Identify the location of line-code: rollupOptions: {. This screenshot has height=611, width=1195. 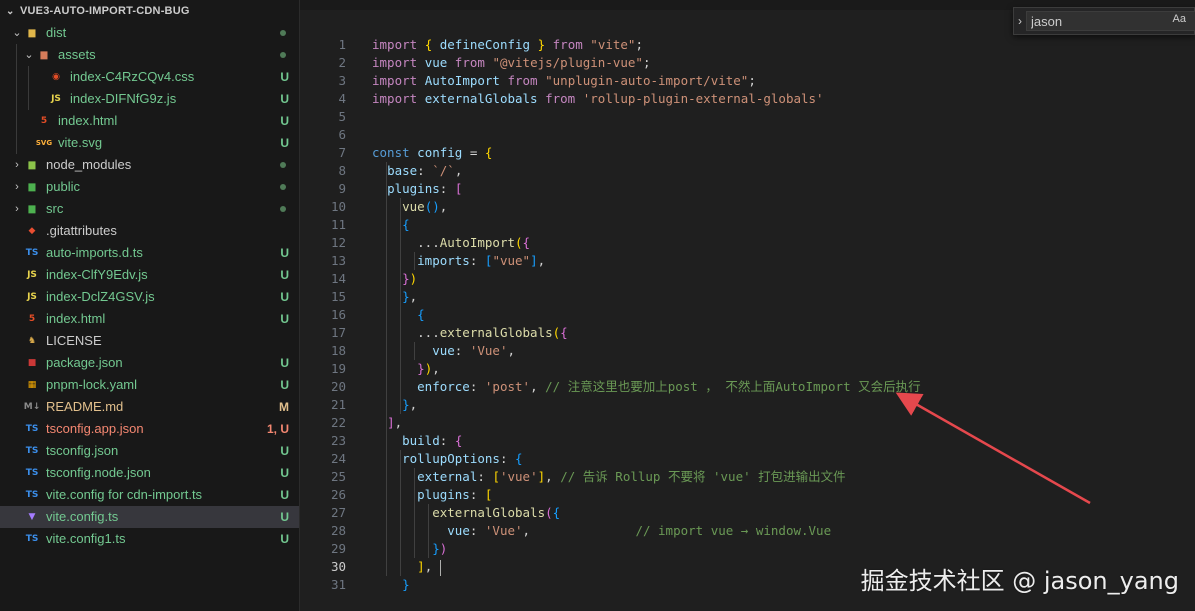
(447, 459).